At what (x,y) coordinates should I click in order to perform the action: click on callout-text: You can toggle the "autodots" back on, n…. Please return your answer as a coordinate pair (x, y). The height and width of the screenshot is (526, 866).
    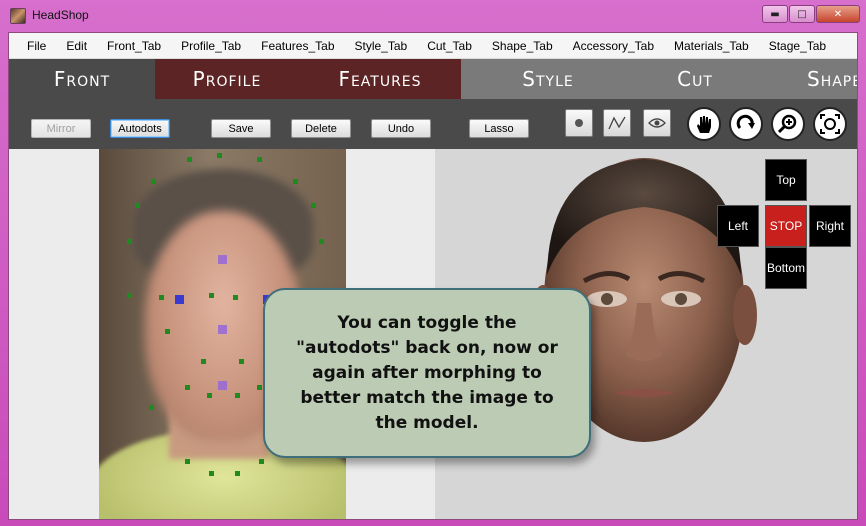
    Looking at the image, I should click on (427, 372).